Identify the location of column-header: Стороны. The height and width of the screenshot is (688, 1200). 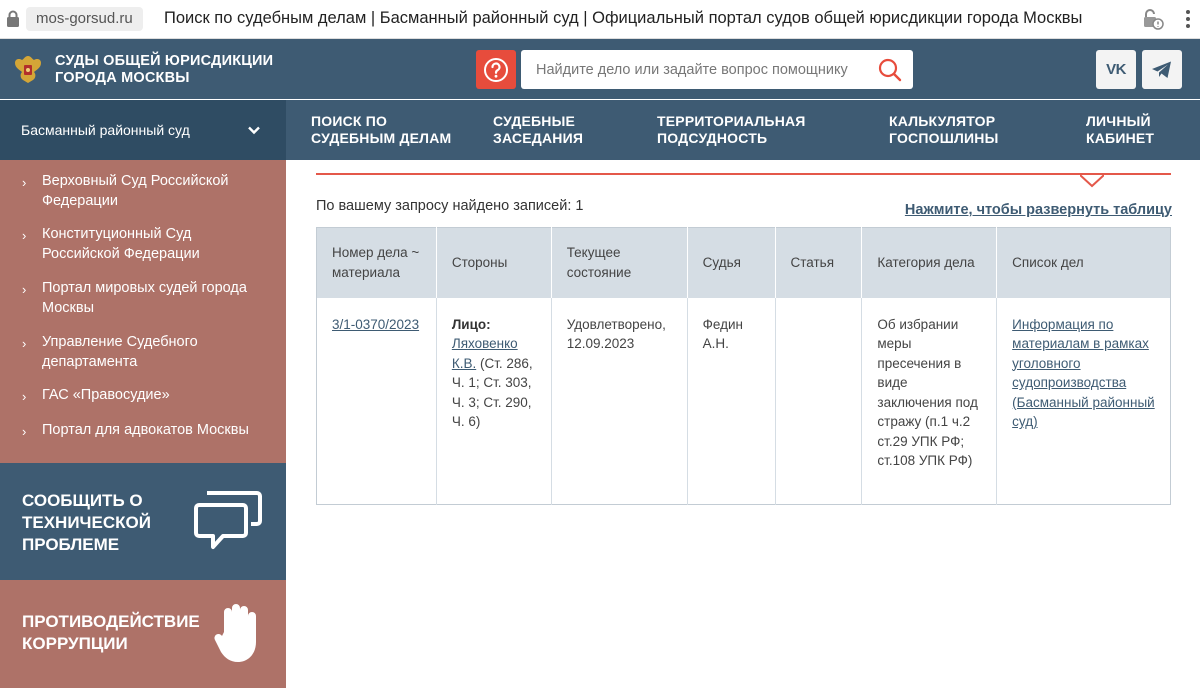
(494, 262).